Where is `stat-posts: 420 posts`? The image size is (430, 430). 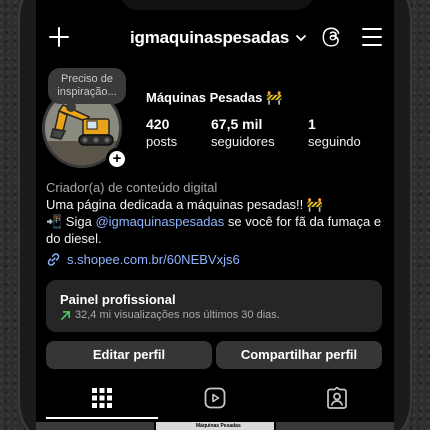 stat-posts: 420 posts is located at coordinates (161, 132).